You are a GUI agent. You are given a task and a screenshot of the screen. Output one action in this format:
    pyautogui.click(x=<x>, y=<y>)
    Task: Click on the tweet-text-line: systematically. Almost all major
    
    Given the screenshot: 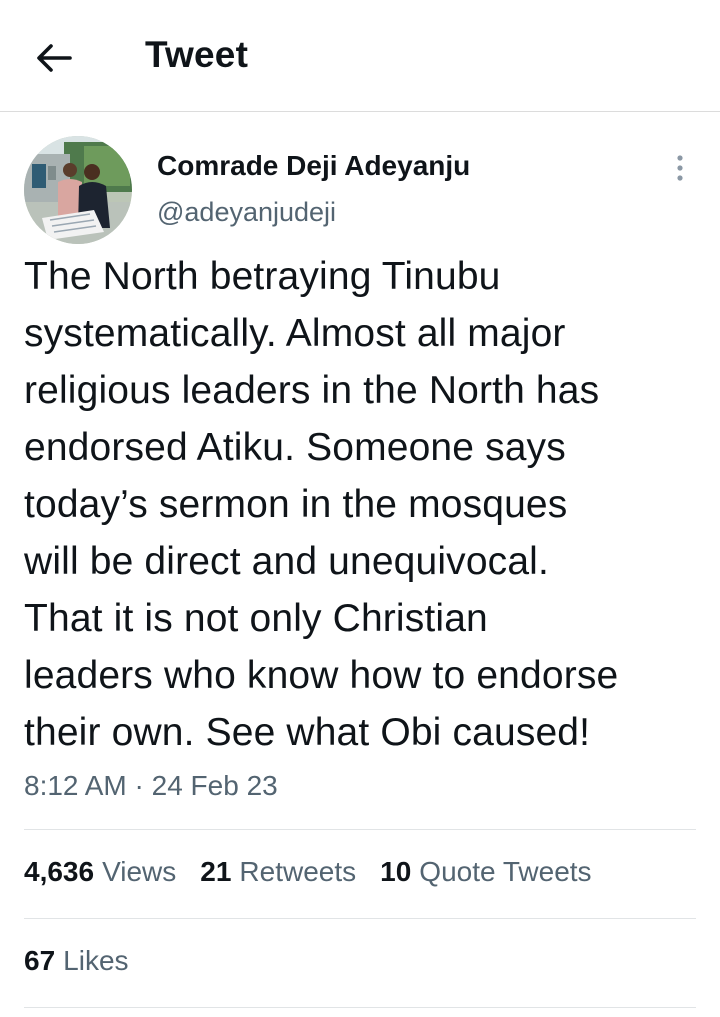 What is the action you would take?
    pyautogui.click(x=295, y=333)
    